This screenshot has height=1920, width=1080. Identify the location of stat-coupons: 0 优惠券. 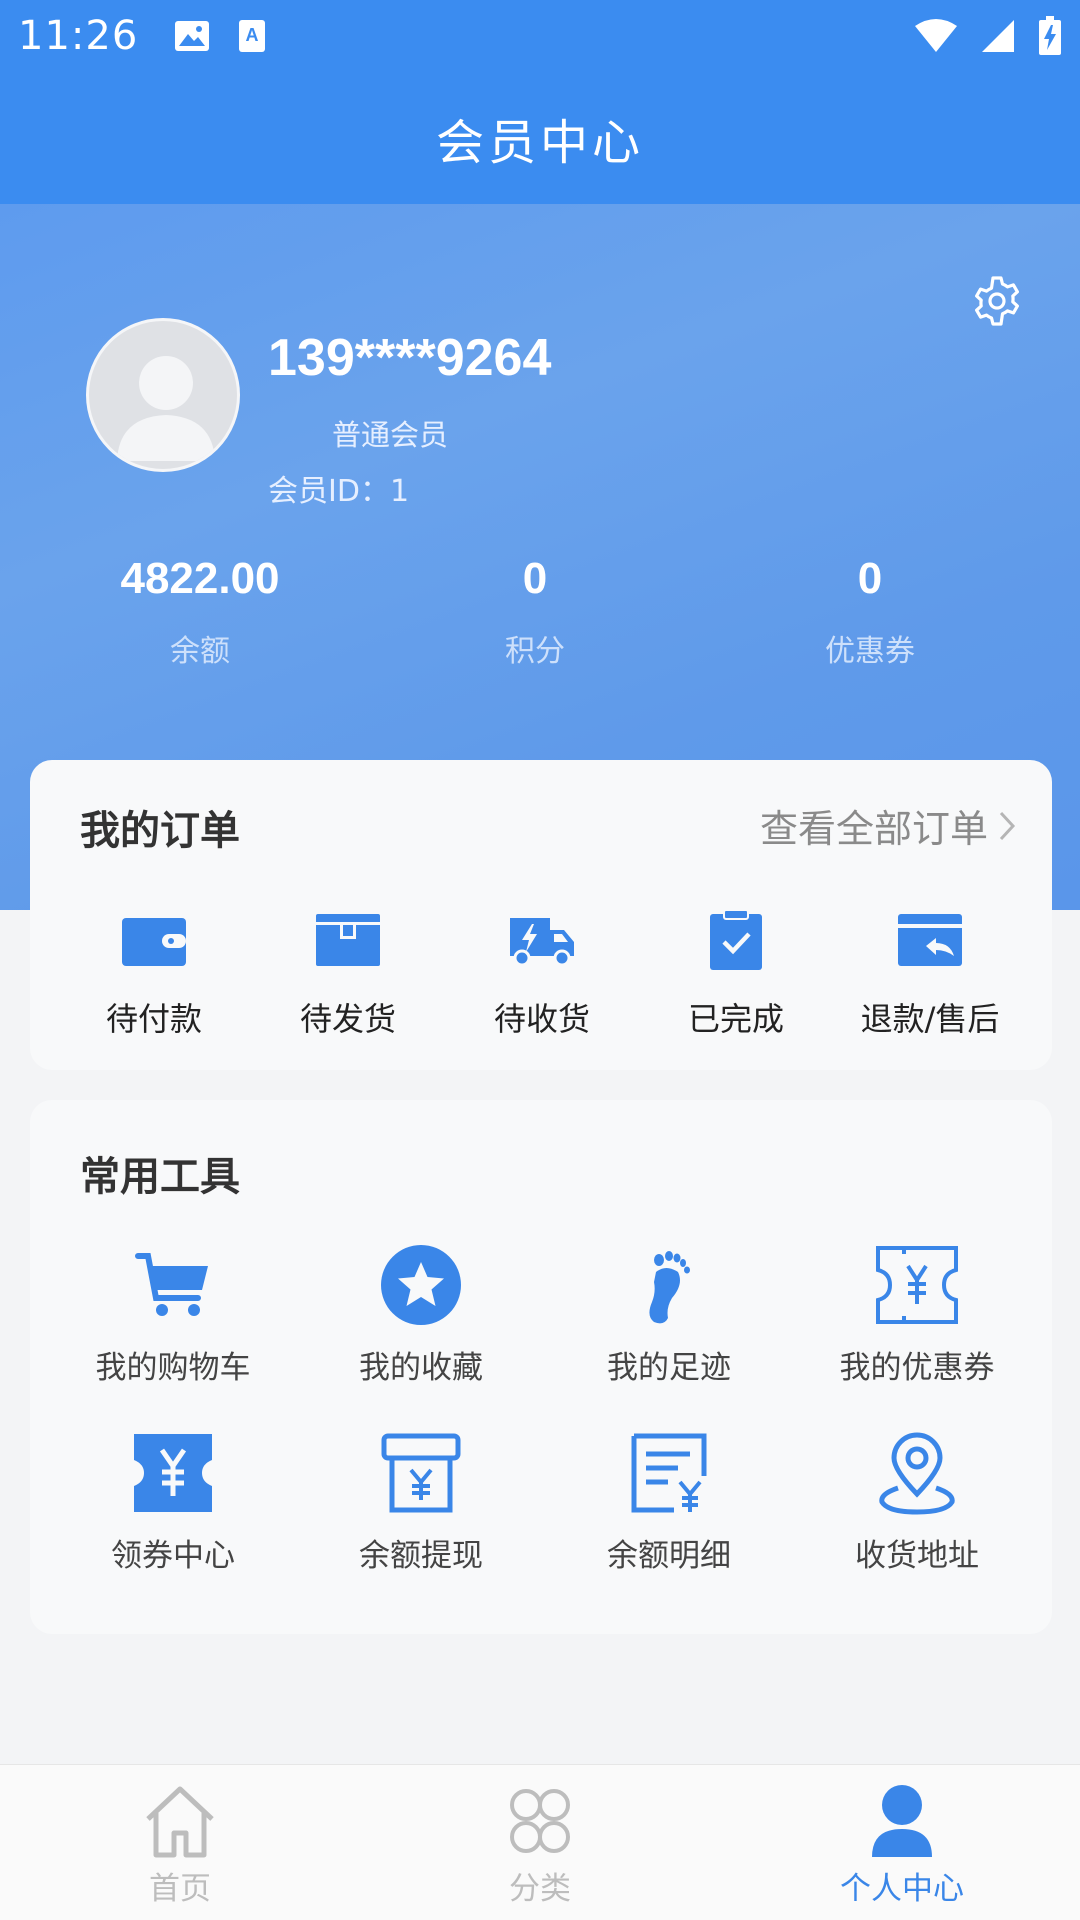
(870, 612).